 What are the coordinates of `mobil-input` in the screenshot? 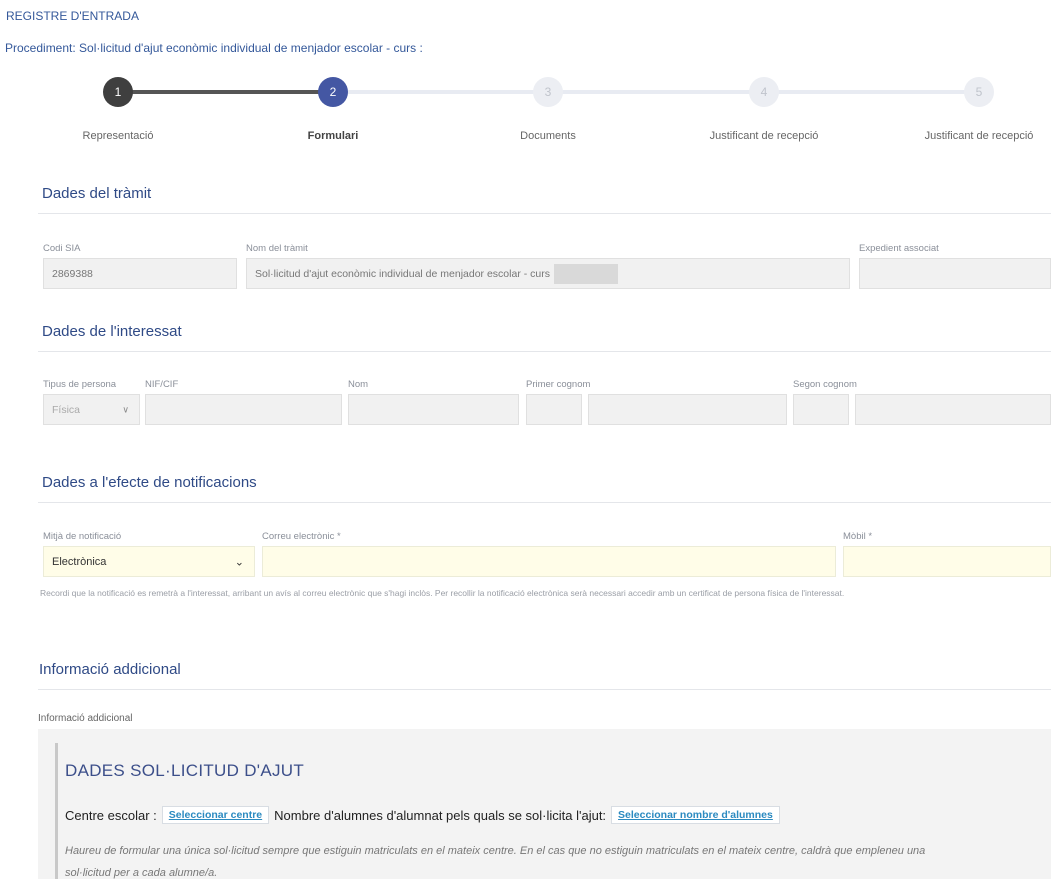 It's located at (947, 561).